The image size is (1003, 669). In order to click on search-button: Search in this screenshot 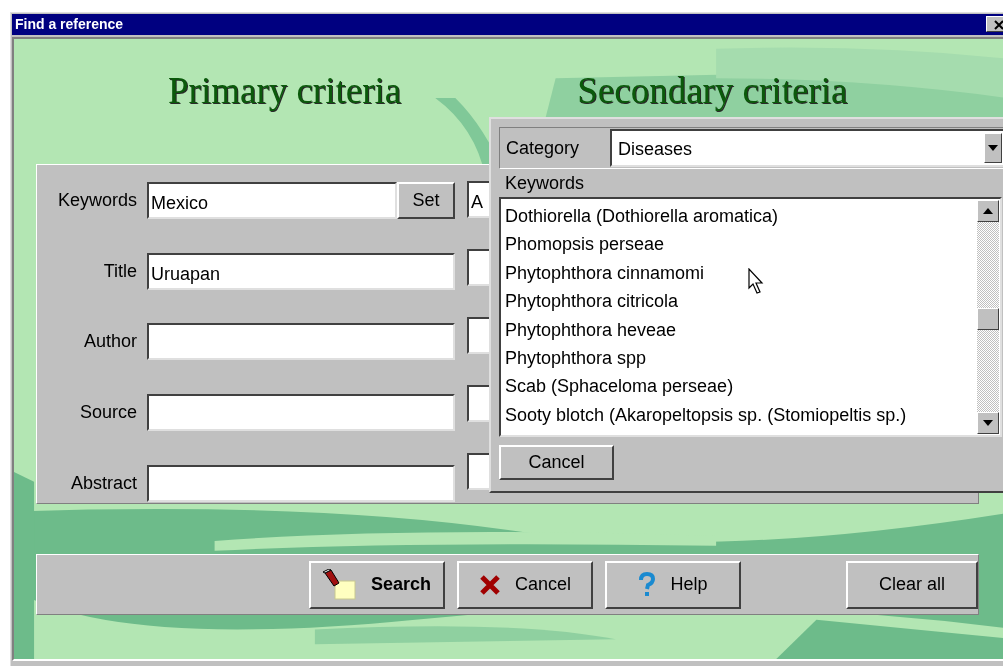, I will do `click(377, 584)`.